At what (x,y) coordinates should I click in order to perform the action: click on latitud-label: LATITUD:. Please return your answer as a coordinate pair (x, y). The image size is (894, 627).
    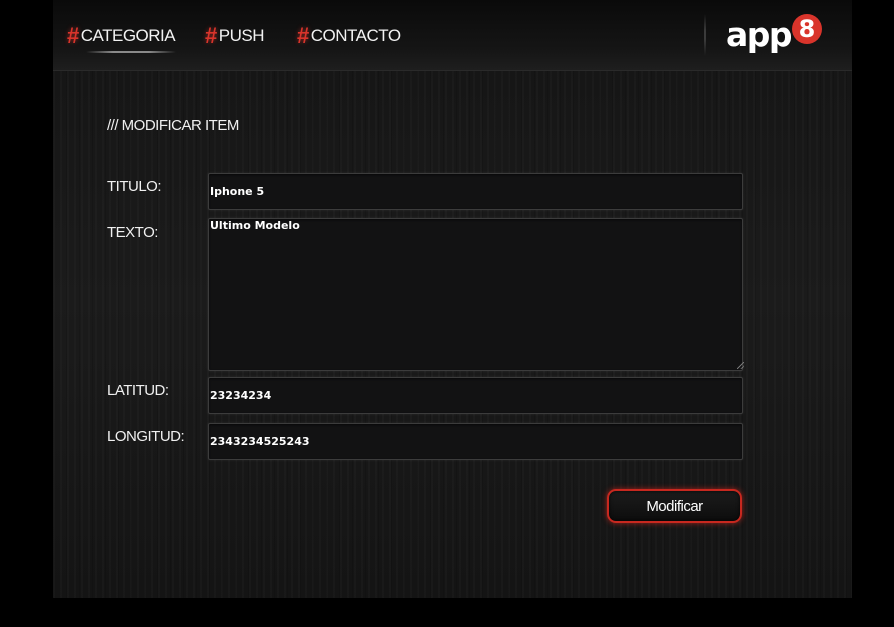
    Looking at the image, I should click on (138, 390).